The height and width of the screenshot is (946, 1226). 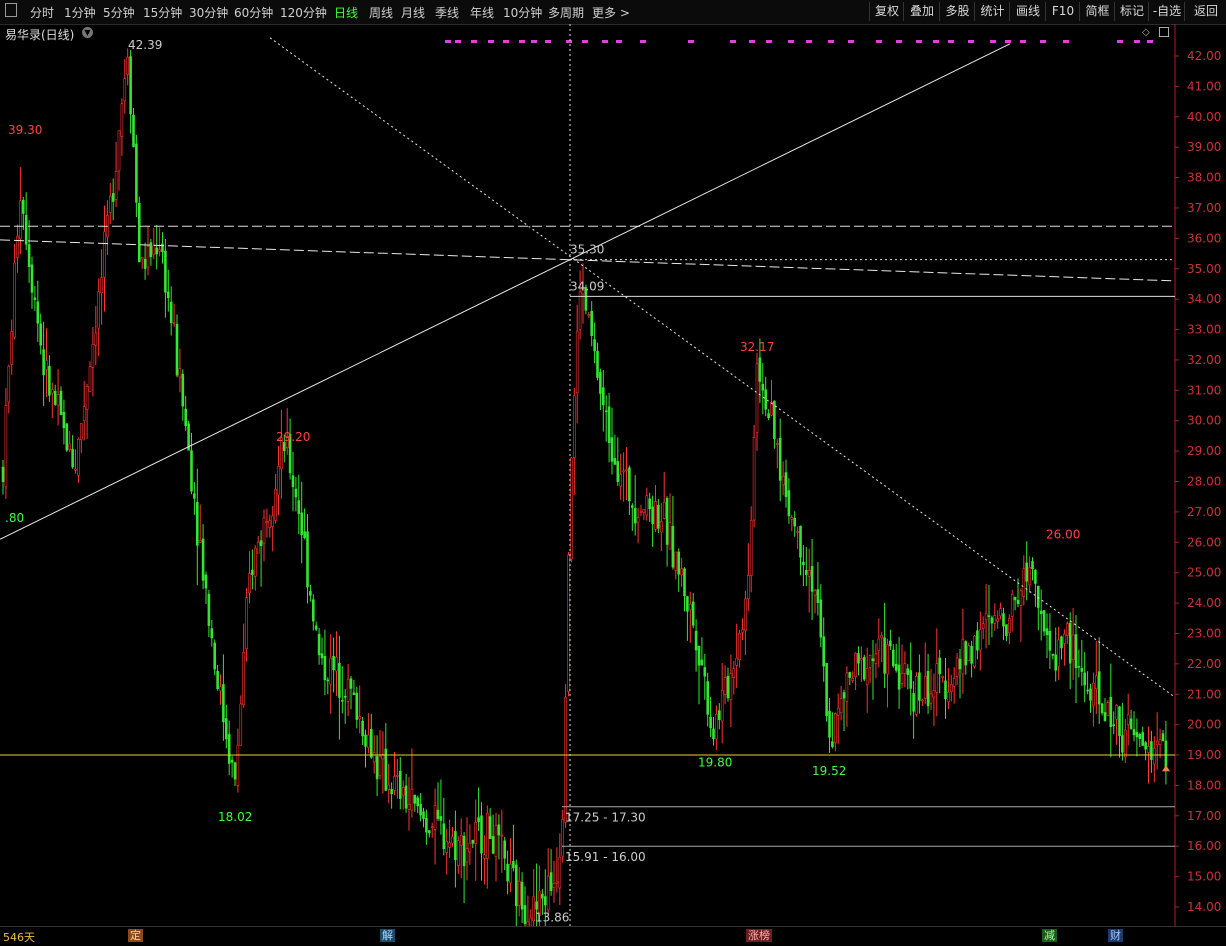 I want to click on event-marker-3: 减, so click(x=1049, y=935).